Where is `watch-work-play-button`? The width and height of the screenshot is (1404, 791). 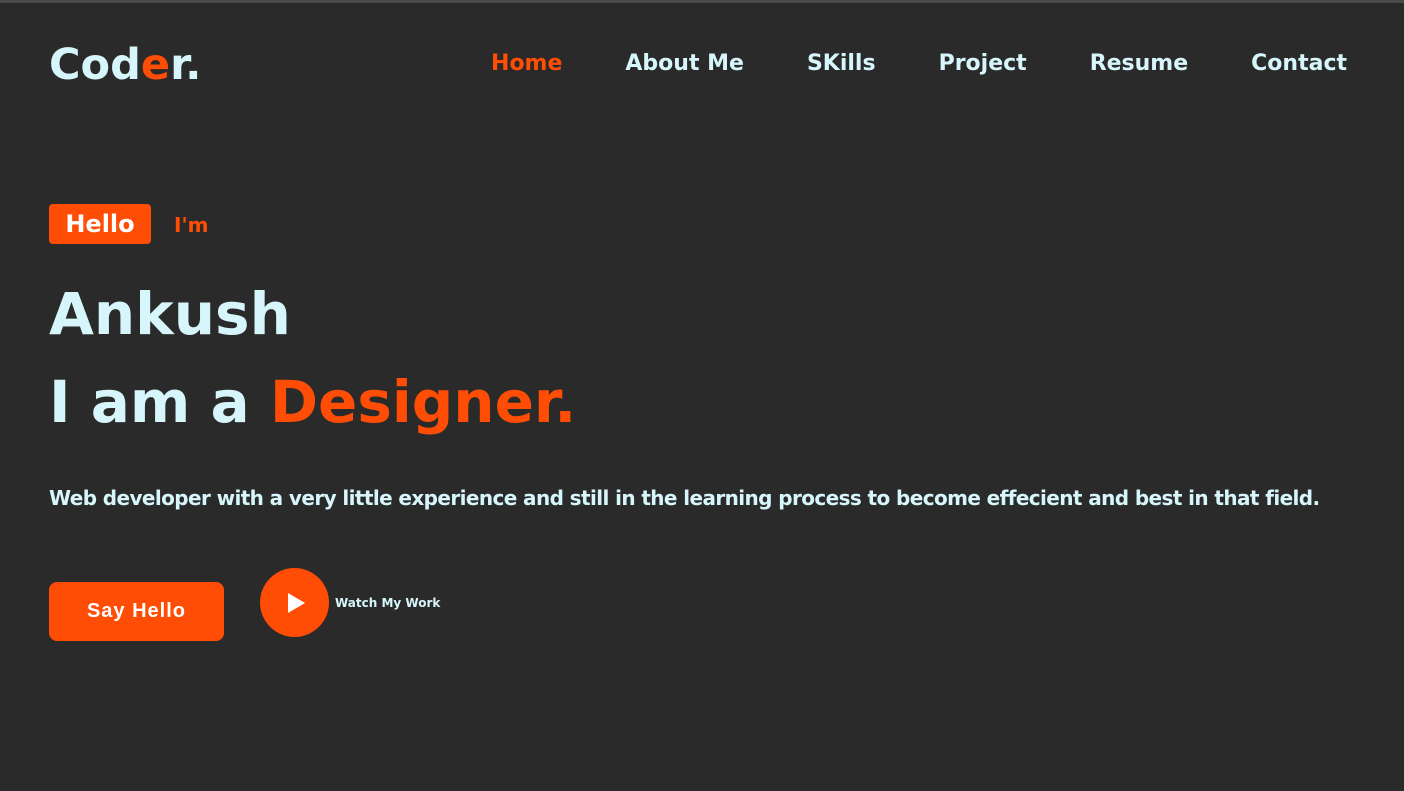 watch-work-play-button is located at coordinates (294, 602).